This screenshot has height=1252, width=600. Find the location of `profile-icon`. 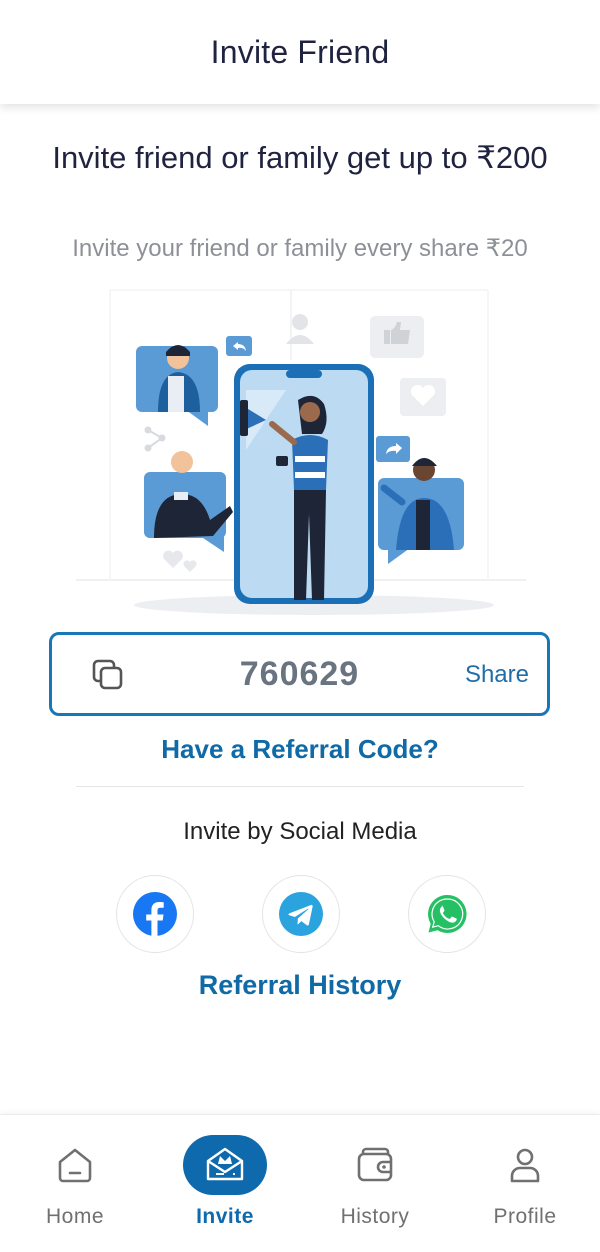

profile-icon is located at coordinates (525, 1165).